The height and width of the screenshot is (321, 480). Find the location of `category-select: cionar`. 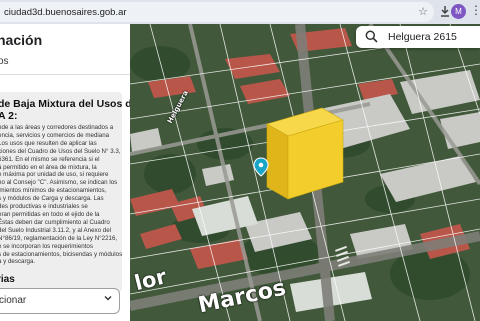

category-select: cionar is located at coordinates (60, 301).